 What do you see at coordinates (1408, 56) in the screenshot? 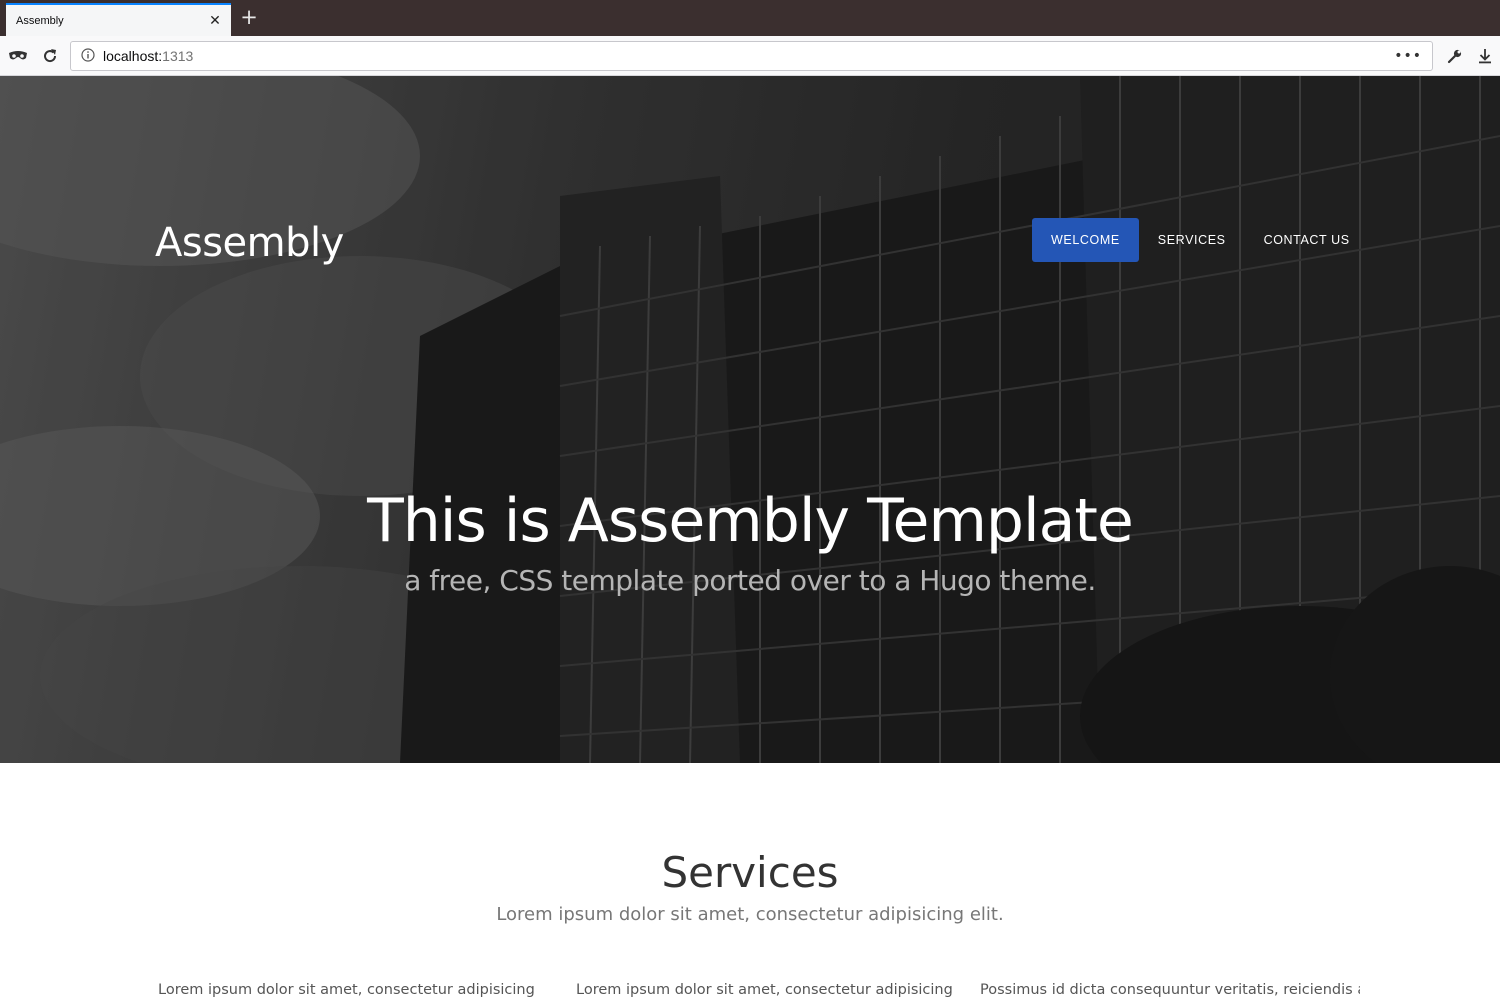
I see `ellipsis-icon: •••` at bounding box center [1408, 56].